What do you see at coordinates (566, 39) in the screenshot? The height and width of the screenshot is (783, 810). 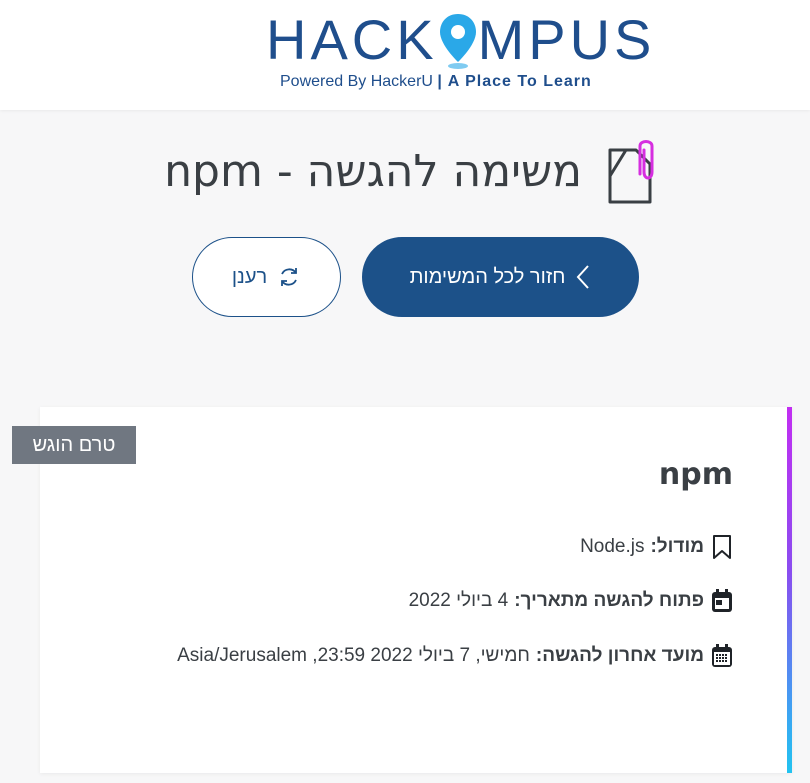 I see `logo-text-right: MPUS` at bounding box center [566, 39].